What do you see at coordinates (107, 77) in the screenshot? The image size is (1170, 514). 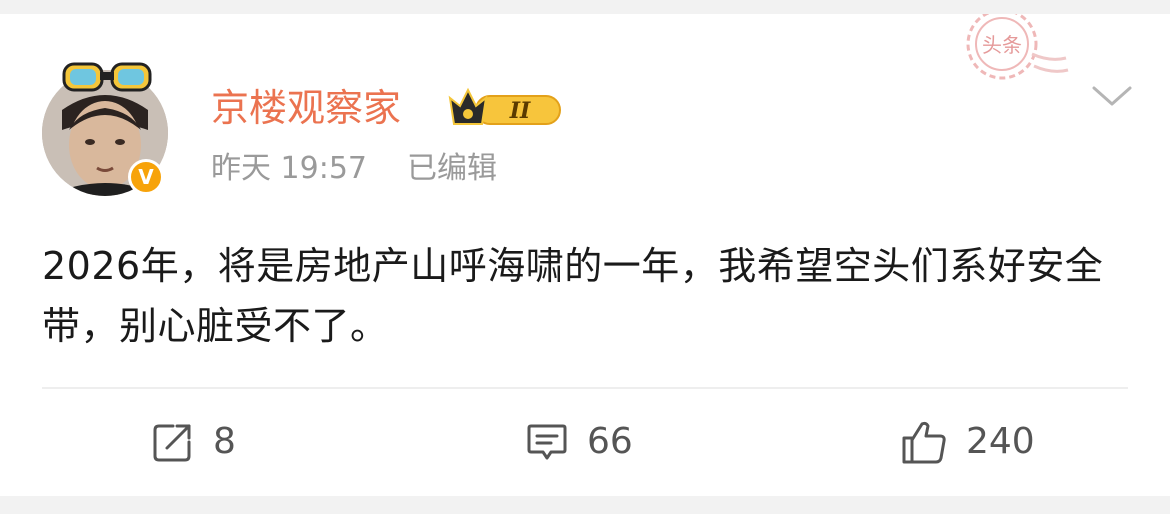 I see `avatar-goggles-decoration` at bounding box center [107, 77].